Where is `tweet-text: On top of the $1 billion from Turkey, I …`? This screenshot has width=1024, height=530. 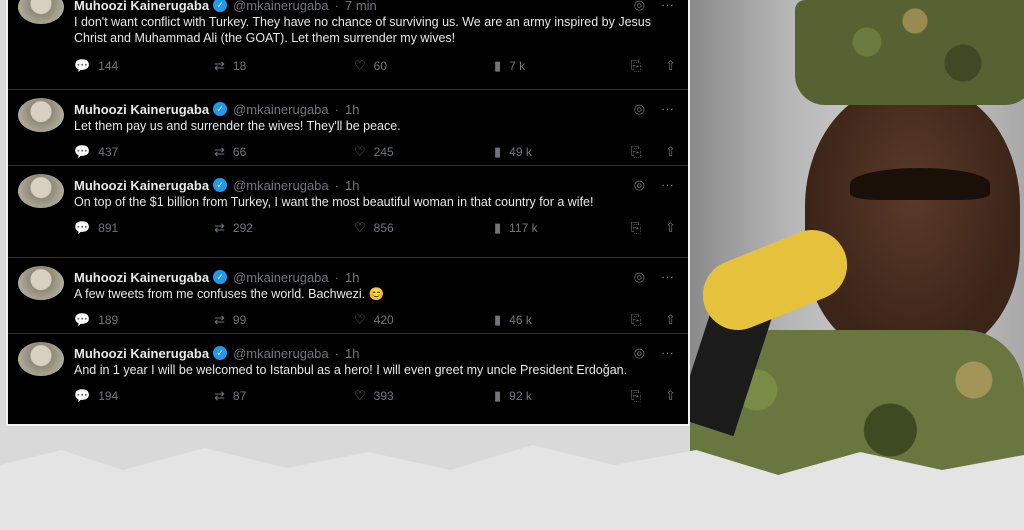 tweet-text: On top of the $1 billion from Turkey, I … is located at coordinates (334, 202).